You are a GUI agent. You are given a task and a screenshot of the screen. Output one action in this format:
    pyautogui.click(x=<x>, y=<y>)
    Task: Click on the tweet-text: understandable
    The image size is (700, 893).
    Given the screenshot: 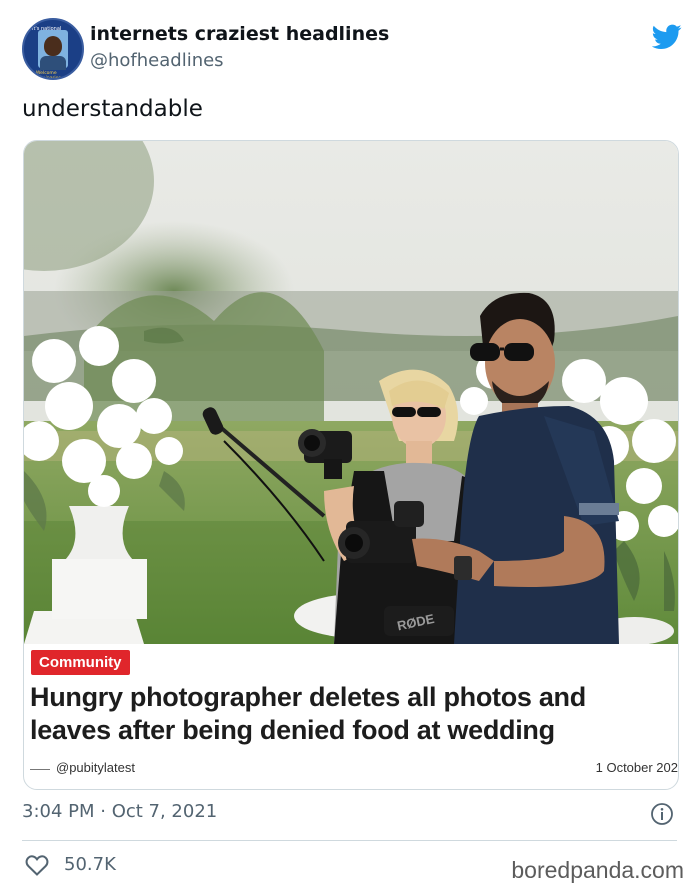 What is the action you would take?
    pyautogui.click(x=112, y=109)
    